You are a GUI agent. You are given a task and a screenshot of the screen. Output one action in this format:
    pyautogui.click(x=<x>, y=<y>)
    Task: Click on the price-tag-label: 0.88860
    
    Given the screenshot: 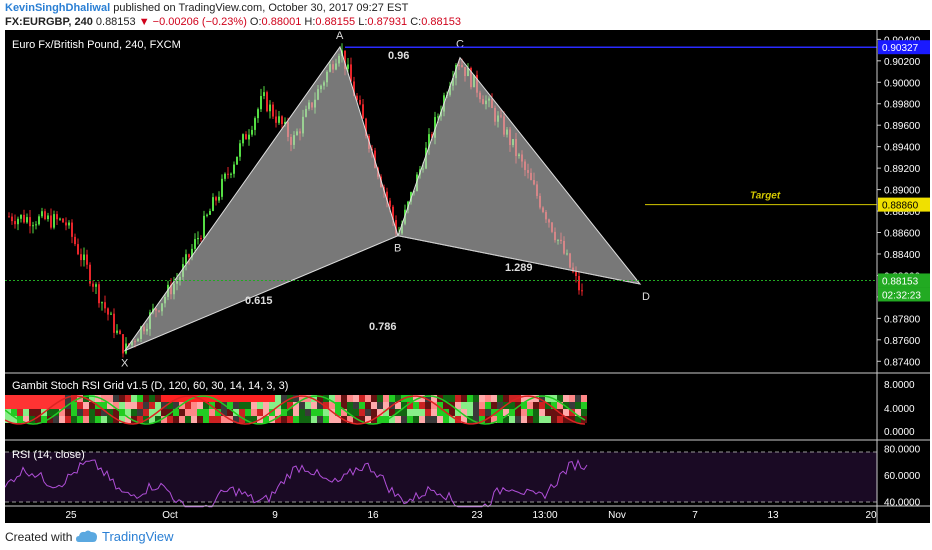 What is the action you would take?
    pyautogui.click(x=900, y=206)
    